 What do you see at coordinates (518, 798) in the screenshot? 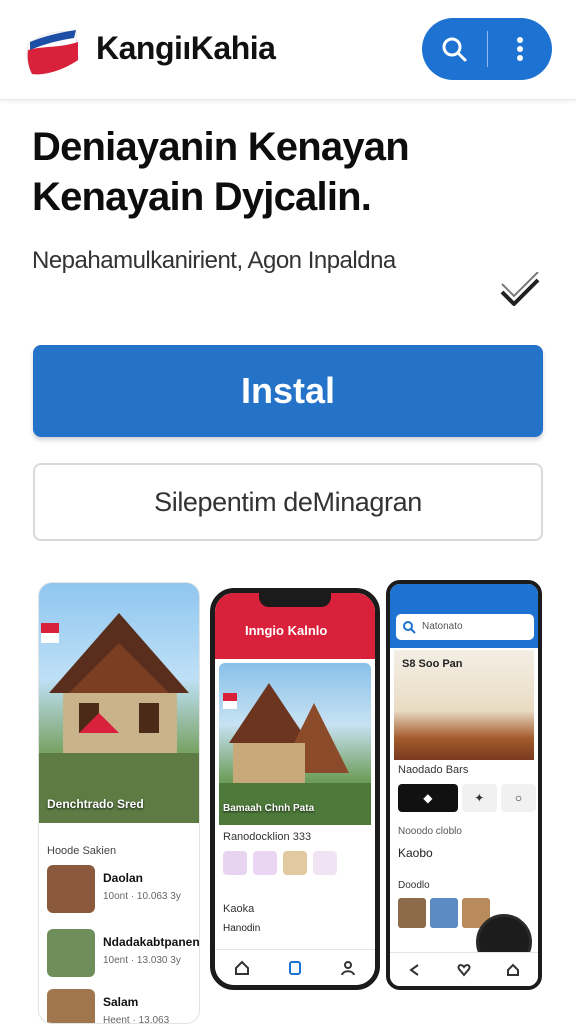
I see `filter-chip: ○` at bounding box center [518, 798].